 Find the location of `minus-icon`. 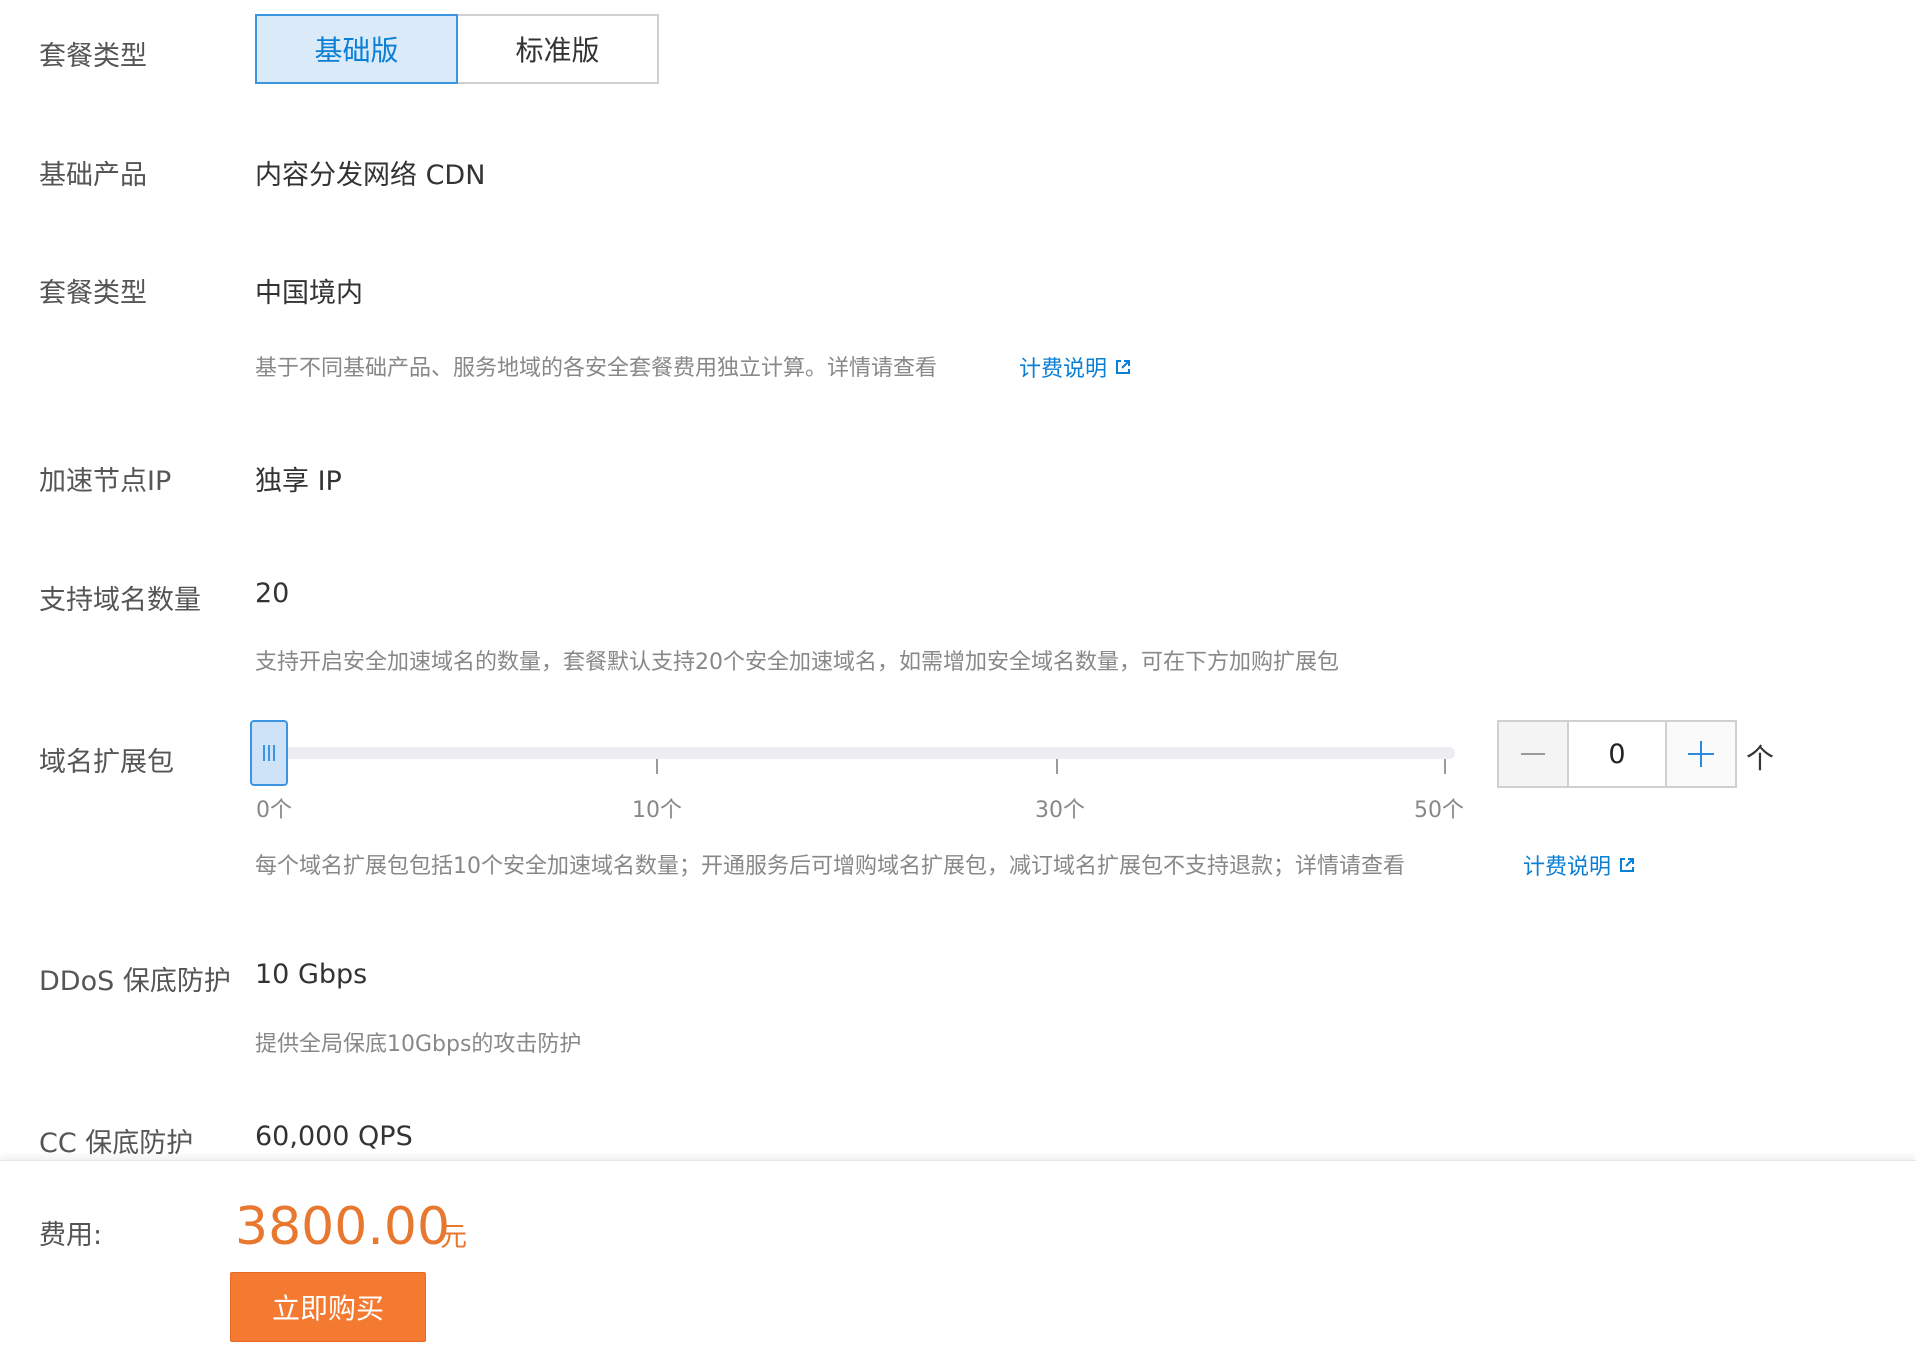

minus-icon is located at coordinates (1533, 754).